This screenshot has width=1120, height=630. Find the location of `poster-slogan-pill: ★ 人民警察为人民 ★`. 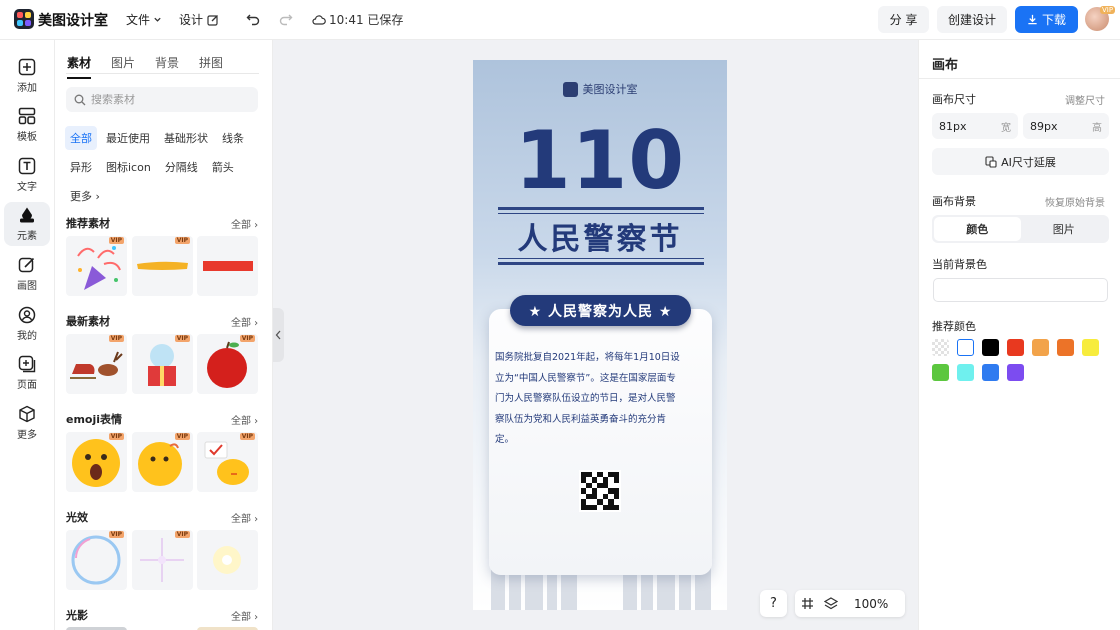

poster-slogan-pill: ★ 人民警察为人民 ★ is located at coordinates (600, 310).